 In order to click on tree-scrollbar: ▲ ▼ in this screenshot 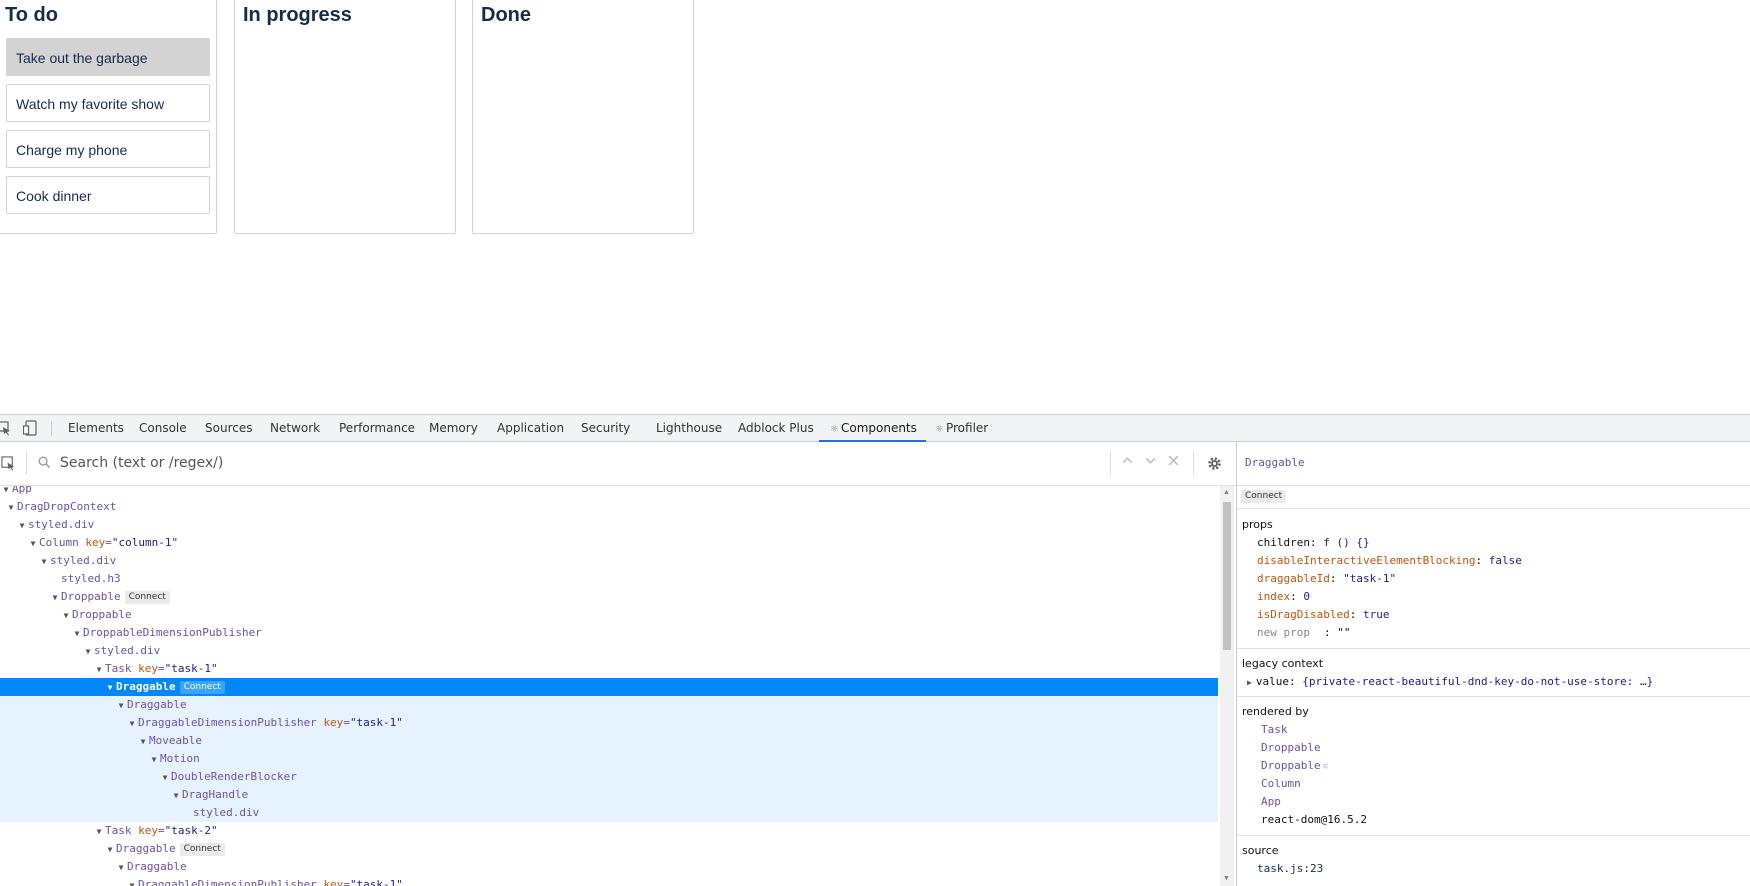, I will do `click(1227, 686)`.